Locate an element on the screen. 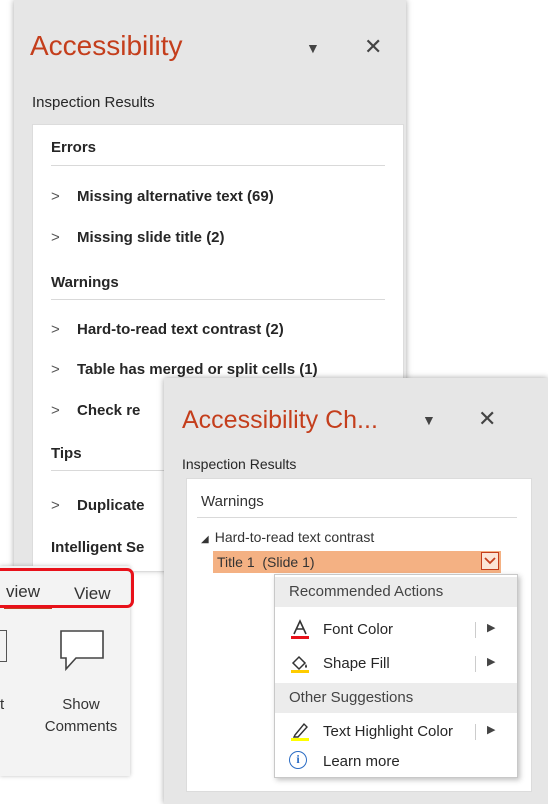  shape-fill-icon is located at coordinates (300, 664).